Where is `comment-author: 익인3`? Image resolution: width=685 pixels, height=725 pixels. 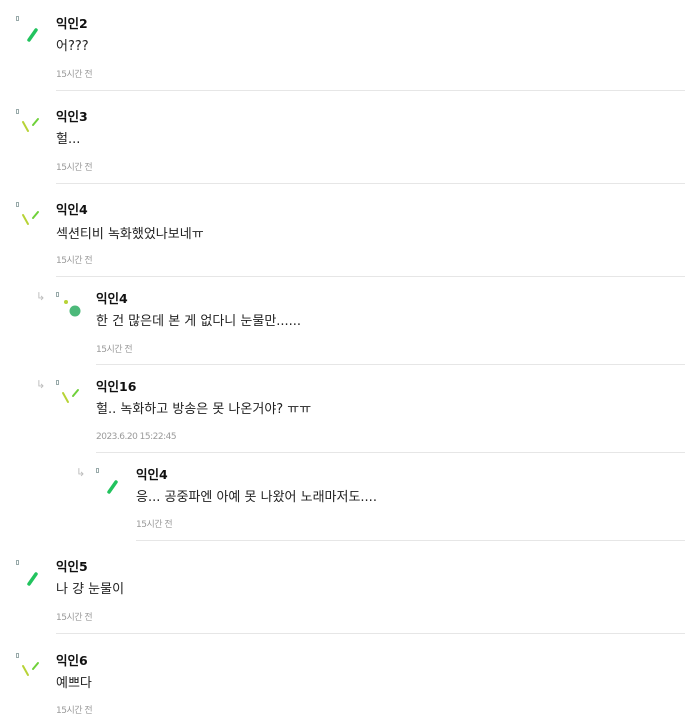 comment-author: 익인3 is located at coordinates (72, 117).